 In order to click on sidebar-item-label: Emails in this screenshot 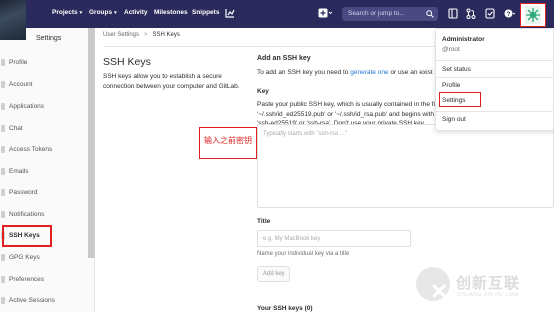, I will do `click(19, 171)`.